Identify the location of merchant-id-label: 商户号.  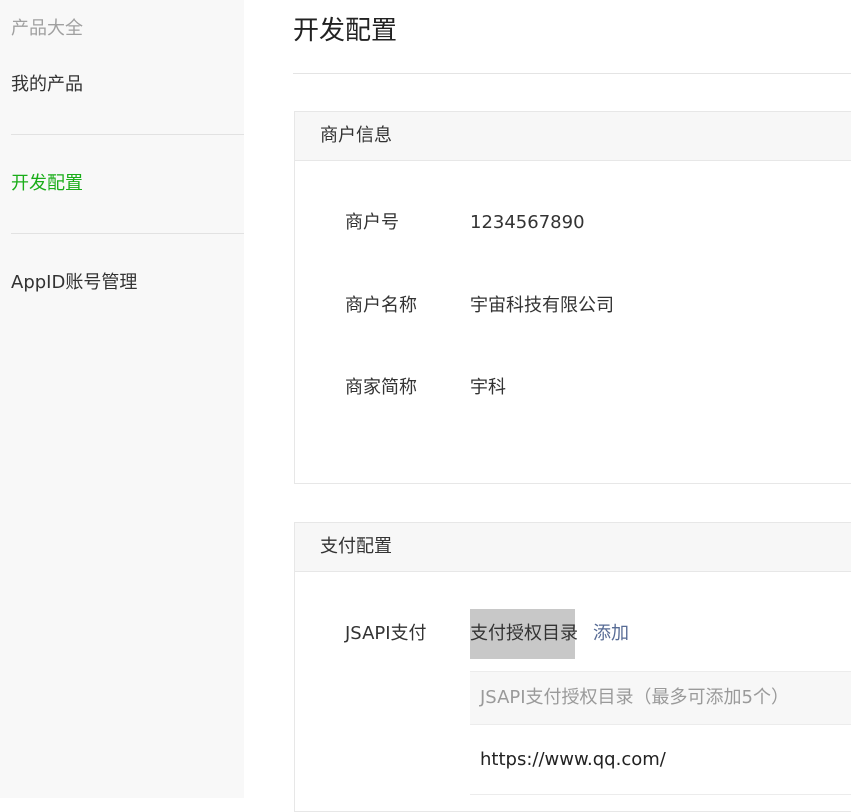
(372, 222).